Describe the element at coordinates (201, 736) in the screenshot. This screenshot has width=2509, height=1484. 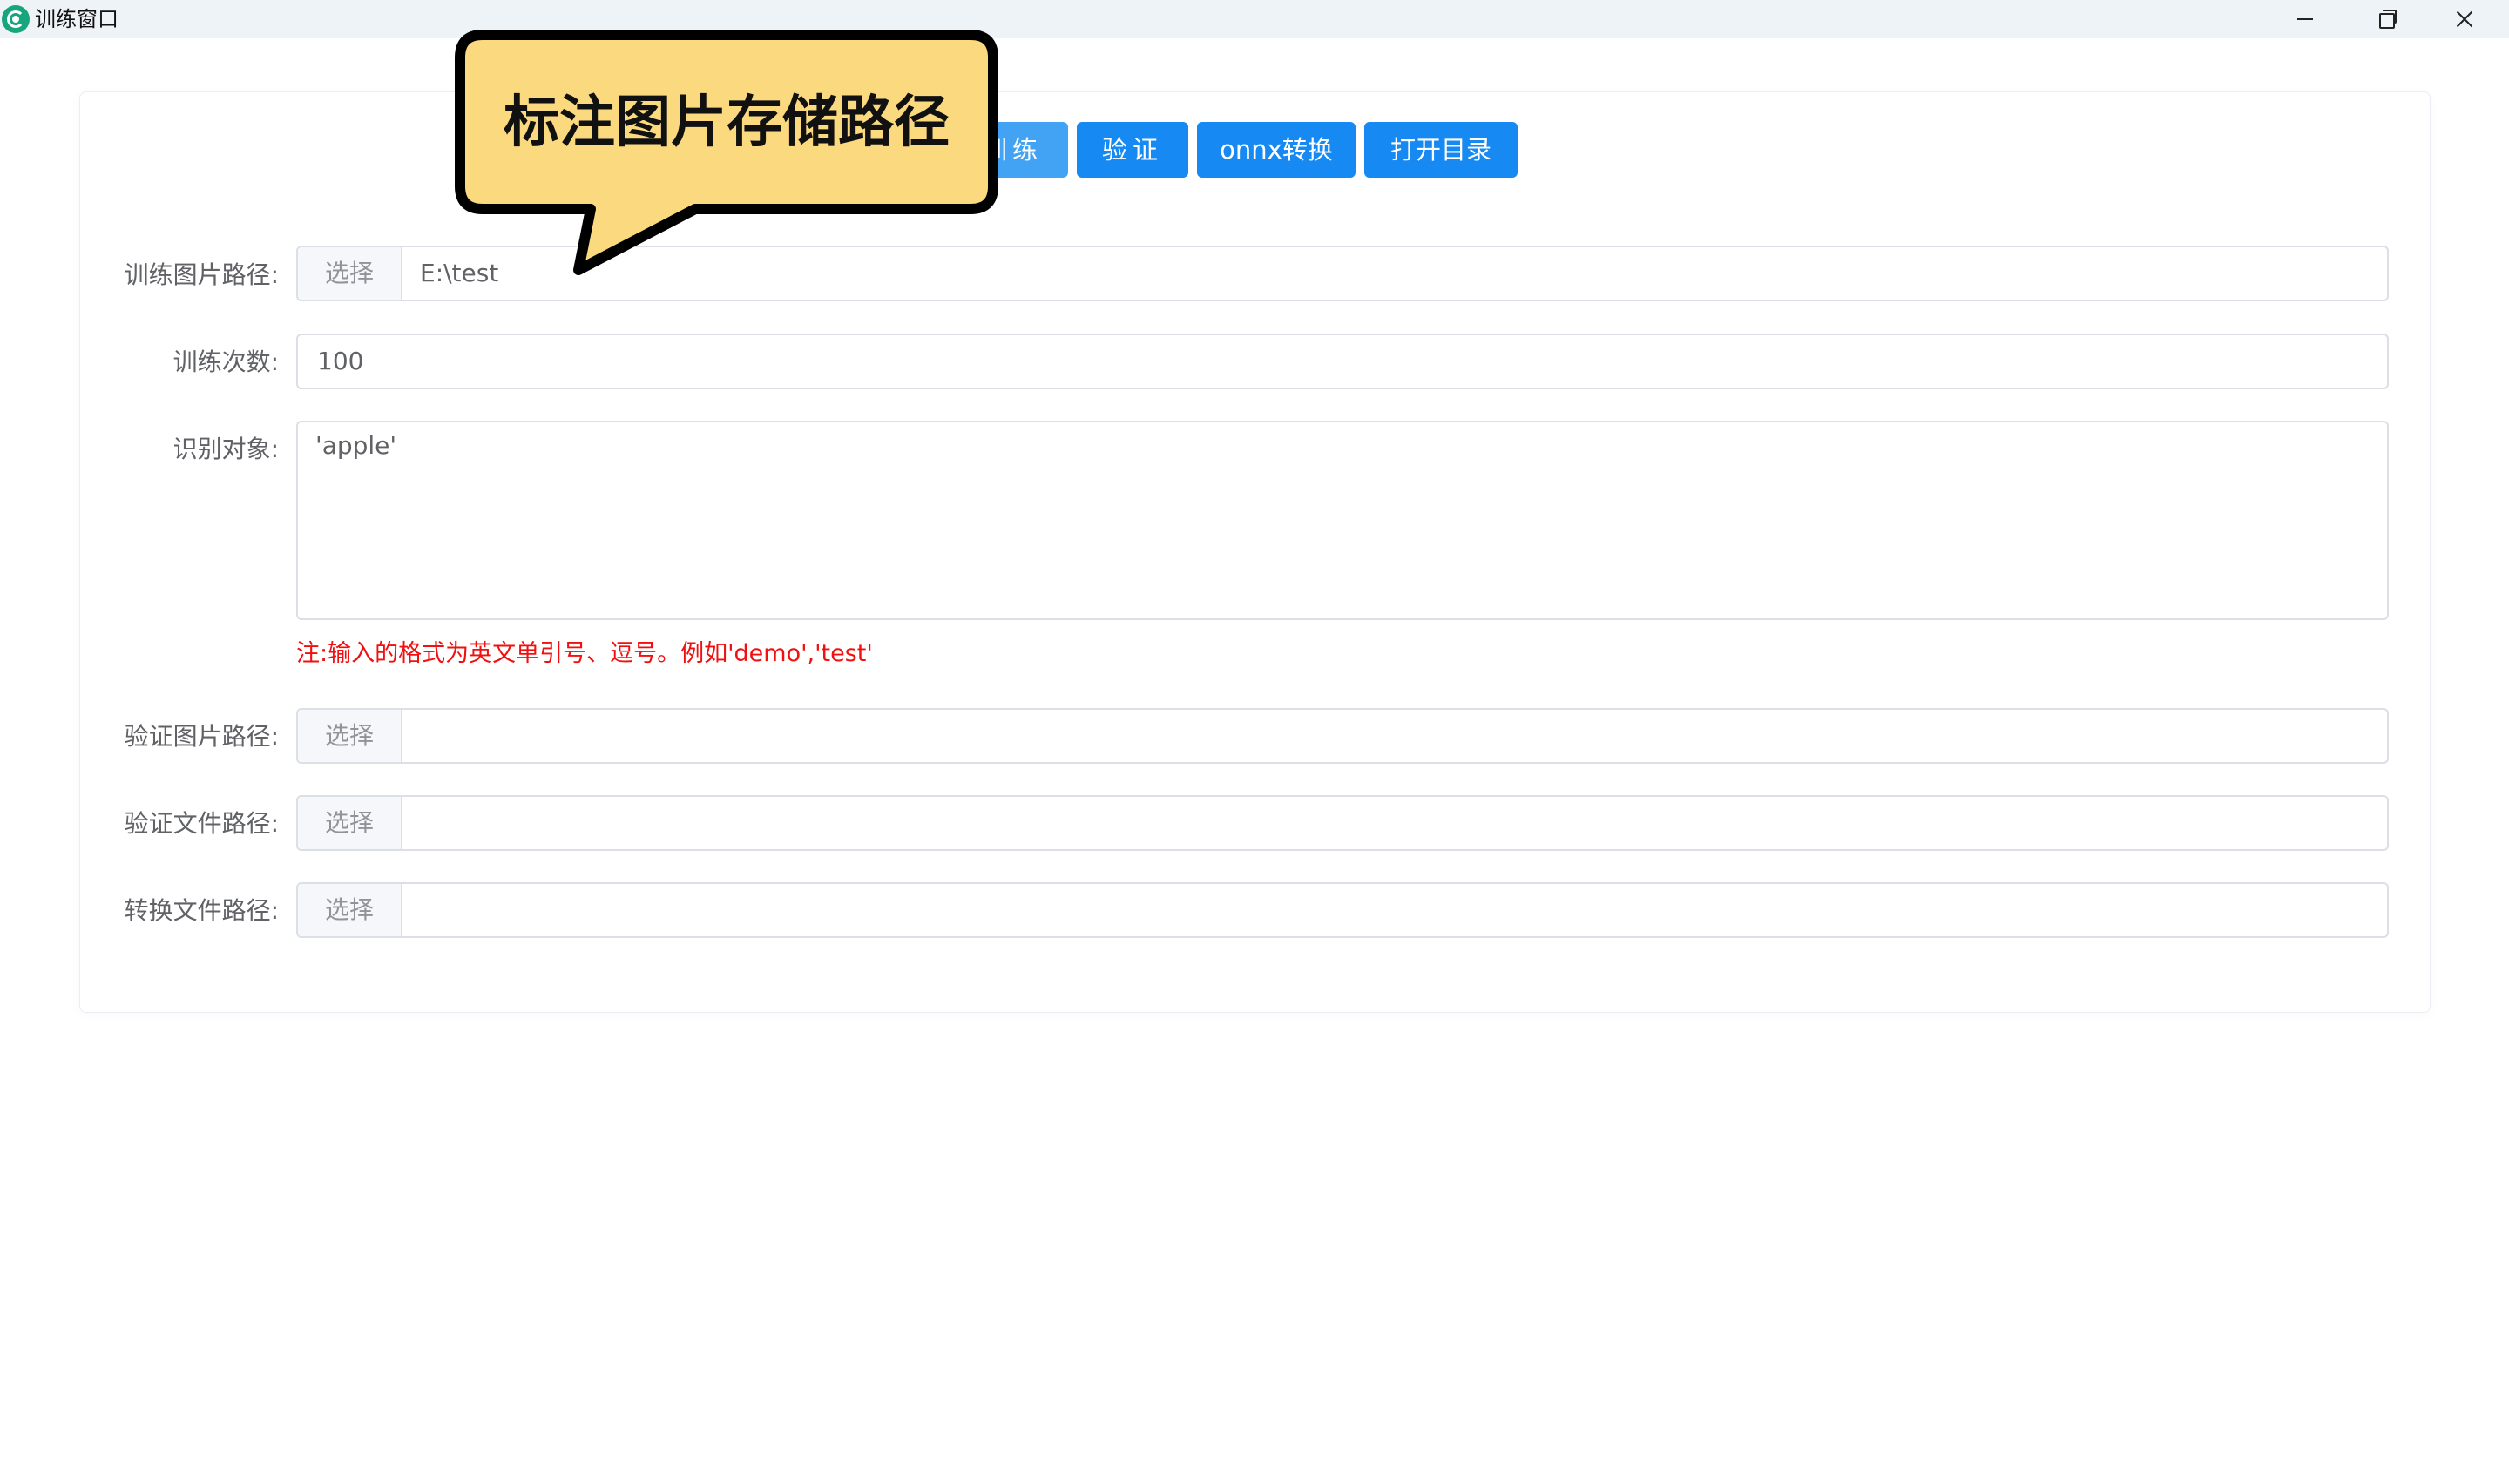
I see `verify-image-path-label: 验证图片路径:` at that location.